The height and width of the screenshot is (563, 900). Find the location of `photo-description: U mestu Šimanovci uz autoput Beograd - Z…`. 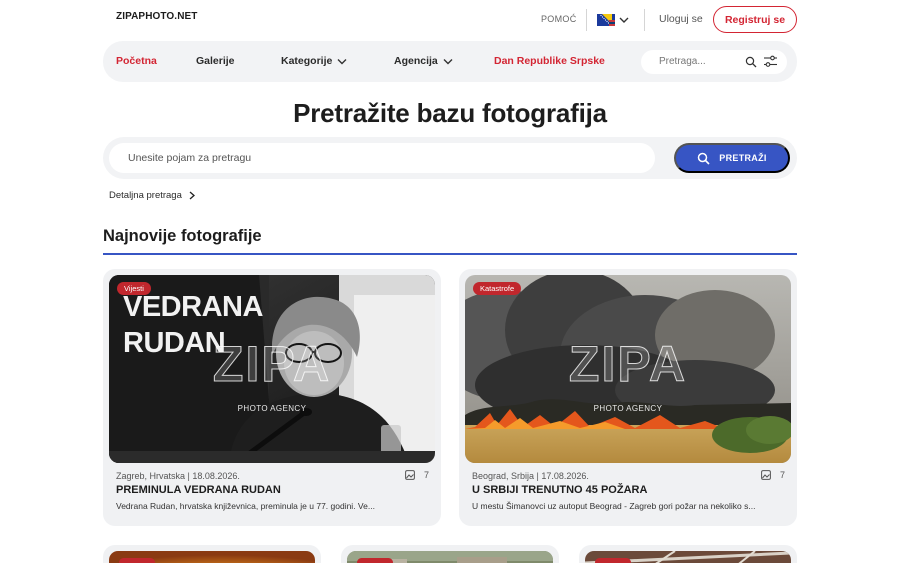

photo-description: U mestu Šimanovci uz autoput Beograd - Z… is located at coordinates (614, 506).